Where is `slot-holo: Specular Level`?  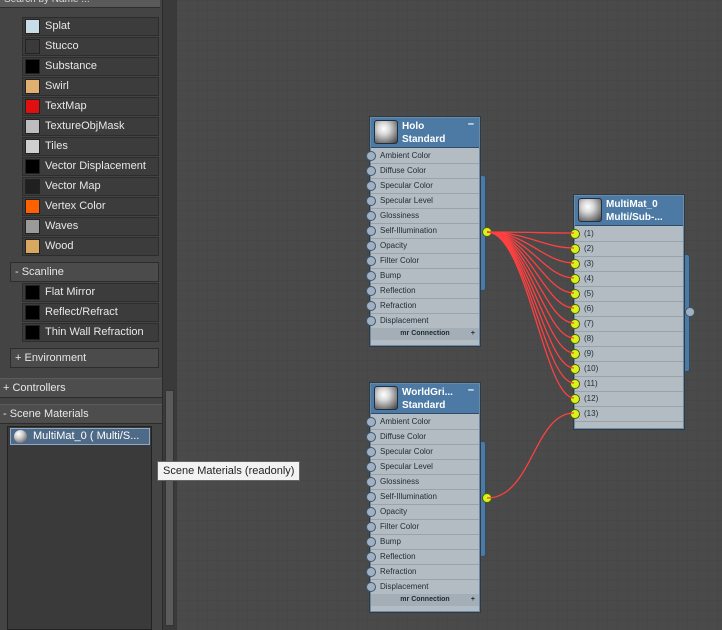
slot-holo: Specular Level is located at coordinates (422, 201).